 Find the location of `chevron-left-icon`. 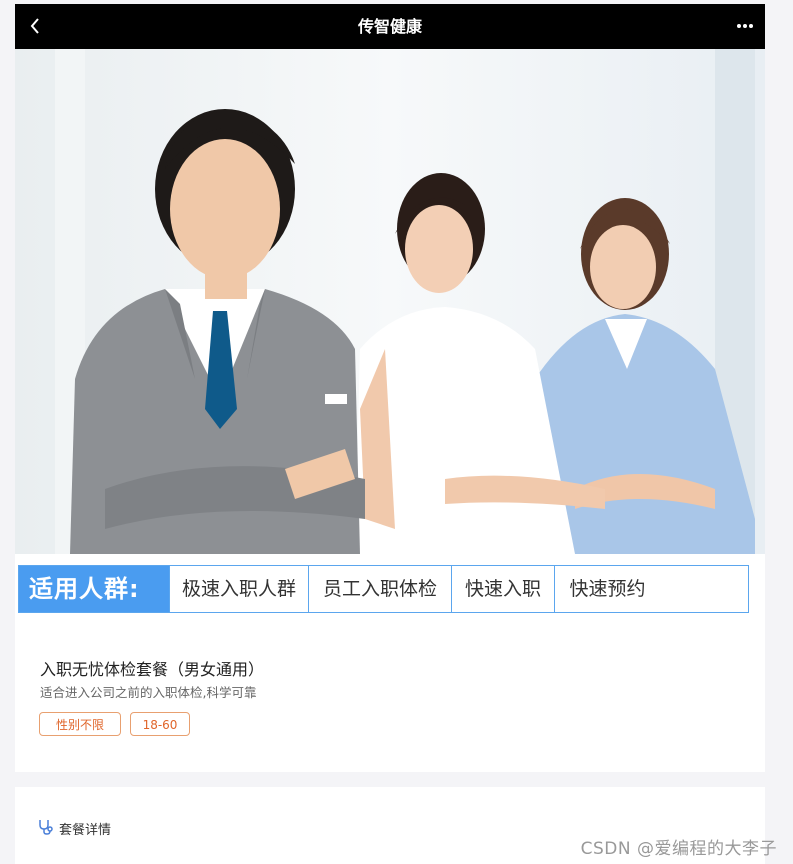

chevron-left-icon is located at coordinates (34, 26).